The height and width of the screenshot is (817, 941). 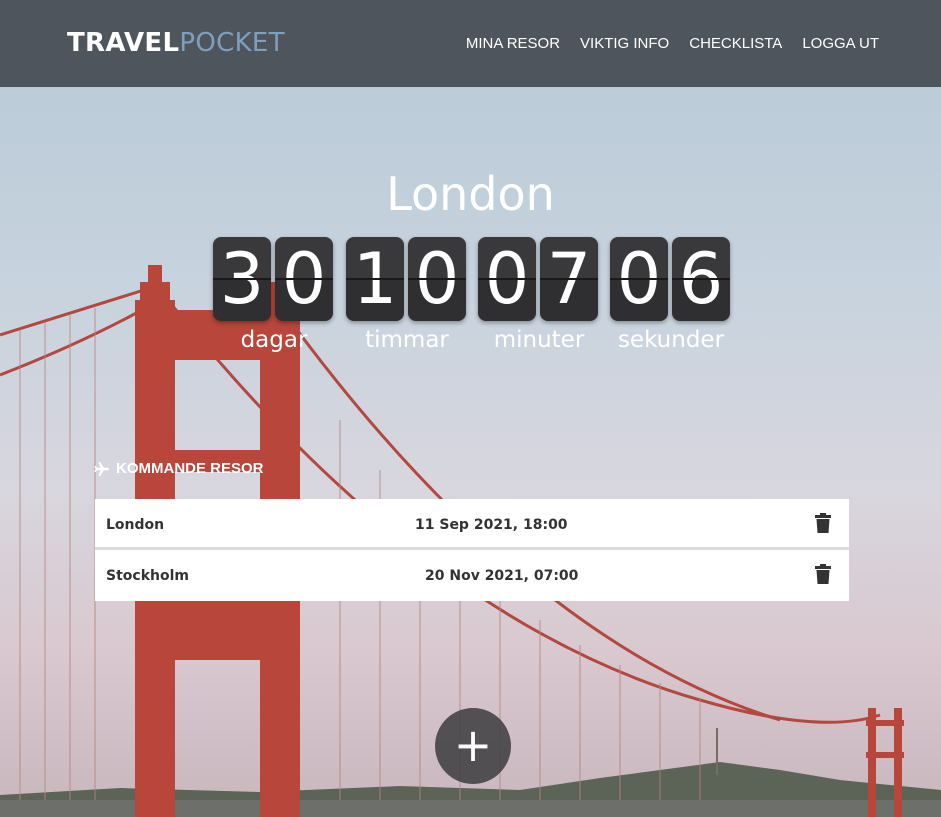 What do you see at coordinates (671, 340) in the screenshot?
I see `countdown-label-seconds: sekunder` at bounding box center [671, 340].